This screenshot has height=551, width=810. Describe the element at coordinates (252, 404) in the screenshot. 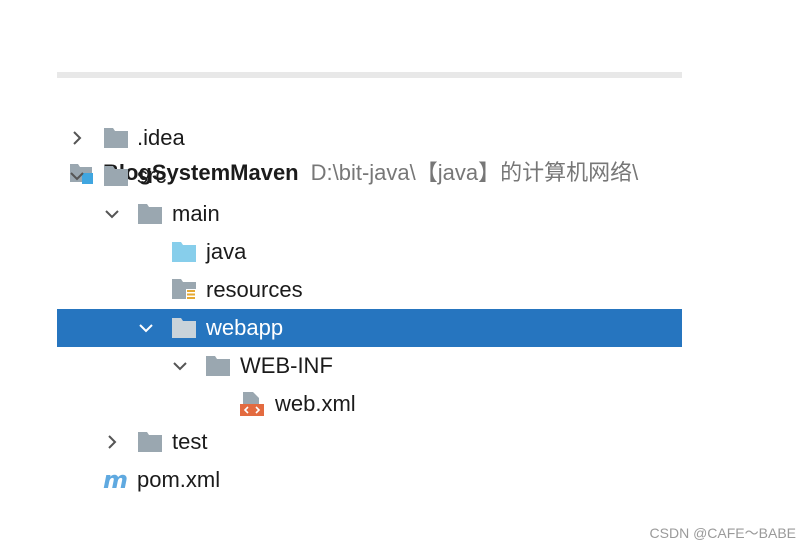

I see `xml-file-icon` at that location.